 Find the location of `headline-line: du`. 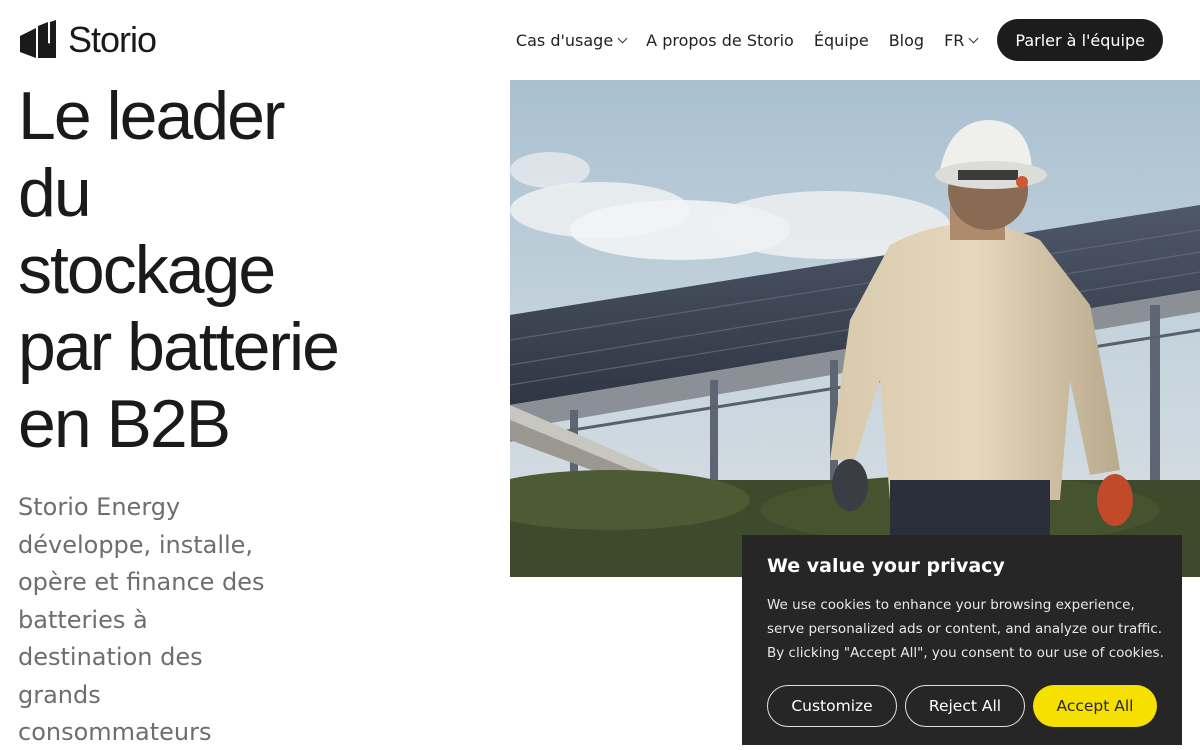

headline-line: du is located at coordinates (55, 193).